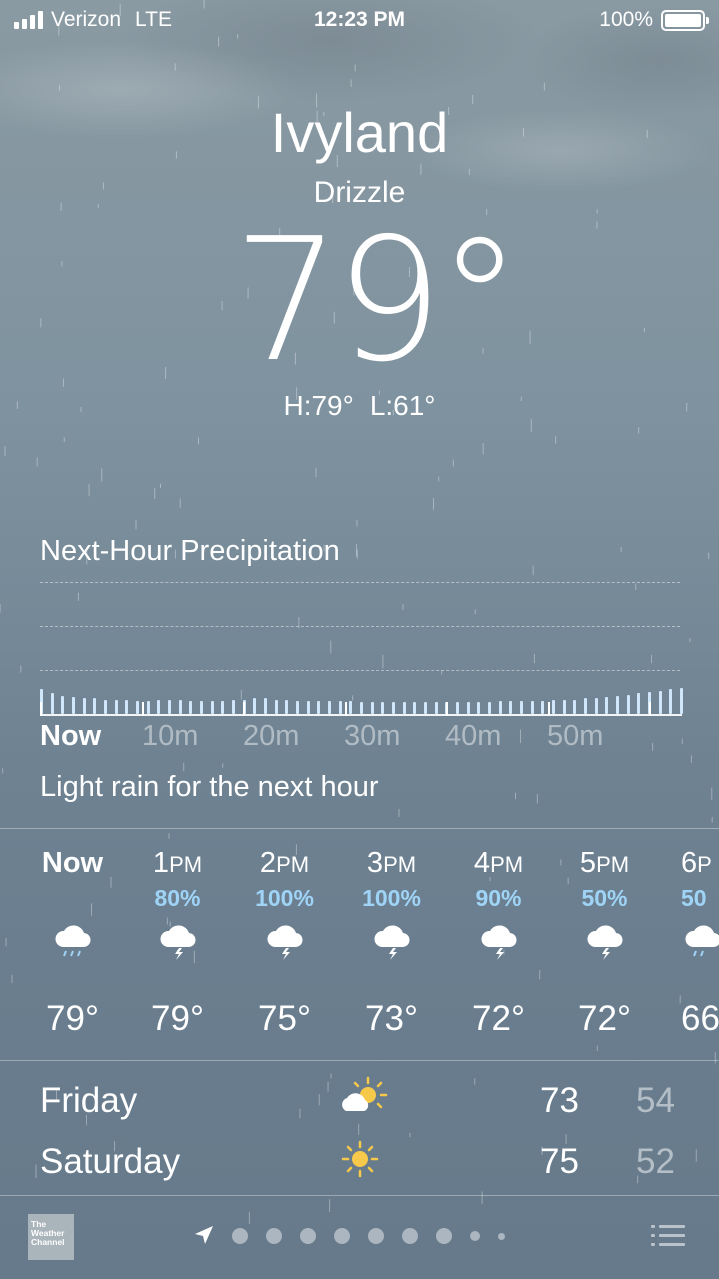  I want to click on hour-item-5pm: 5PM 50% 72°, so click(604, 943).